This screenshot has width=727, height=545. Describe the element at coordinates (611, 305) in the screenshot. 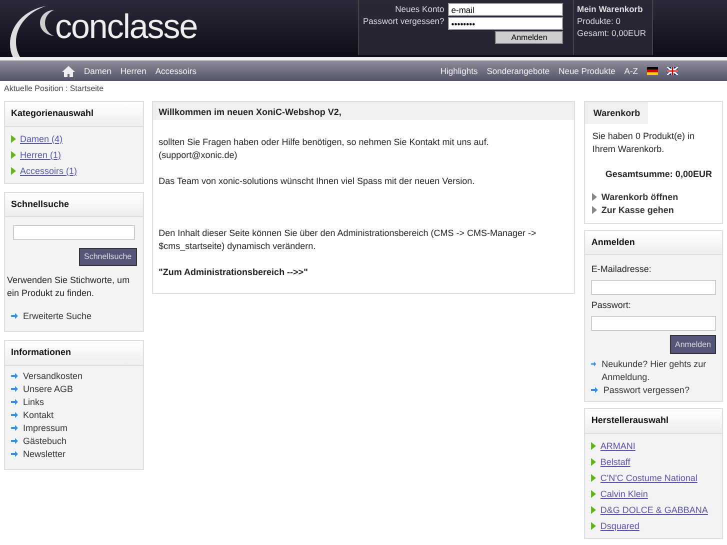

I see `field-label: Passwort:` at that location.